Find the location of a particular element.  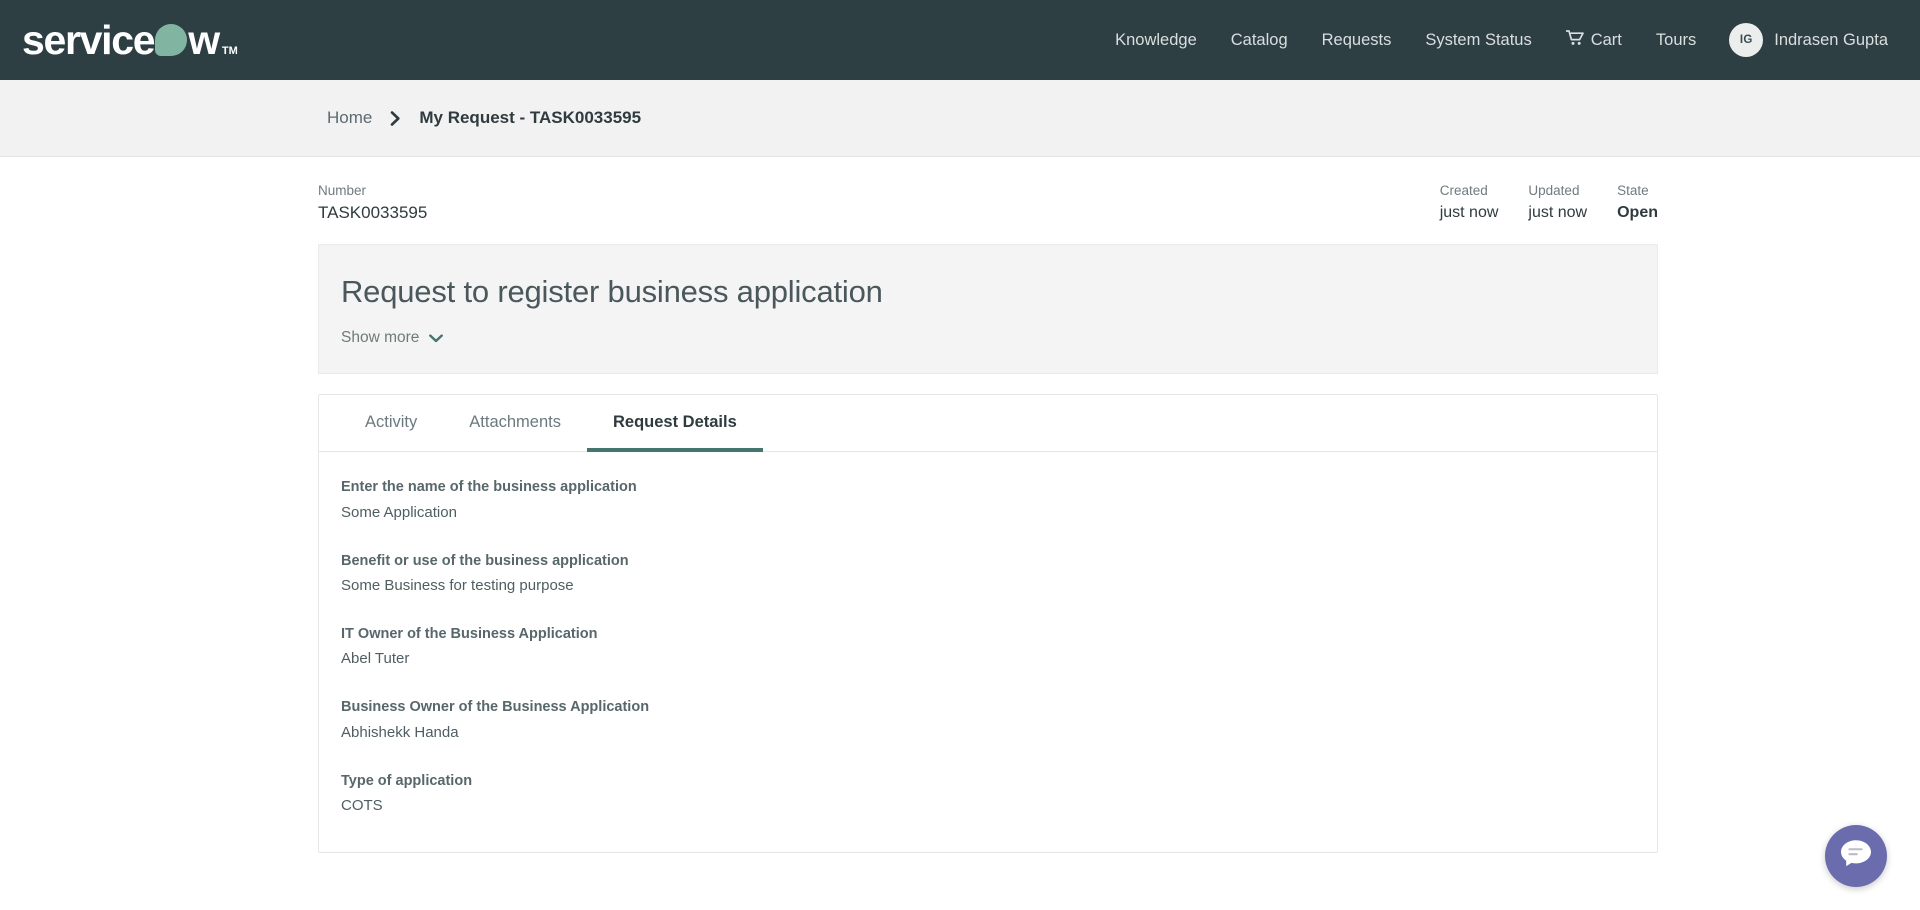

tab-bar: Activity Attachments Request Details is located at coordinates (988, 424).